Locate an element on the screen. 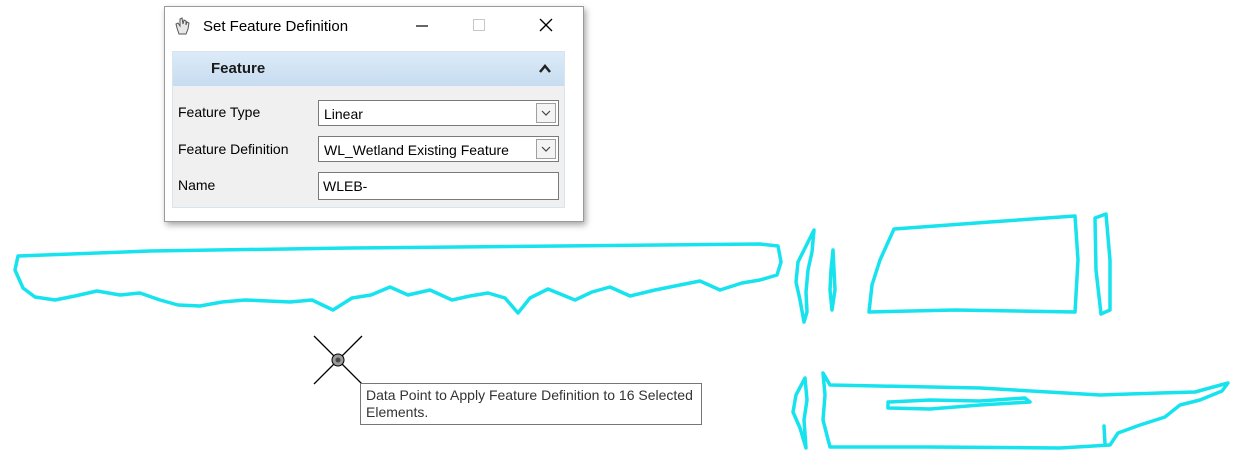  wetland-shape-long-strip is located at coordinates (398, 278).